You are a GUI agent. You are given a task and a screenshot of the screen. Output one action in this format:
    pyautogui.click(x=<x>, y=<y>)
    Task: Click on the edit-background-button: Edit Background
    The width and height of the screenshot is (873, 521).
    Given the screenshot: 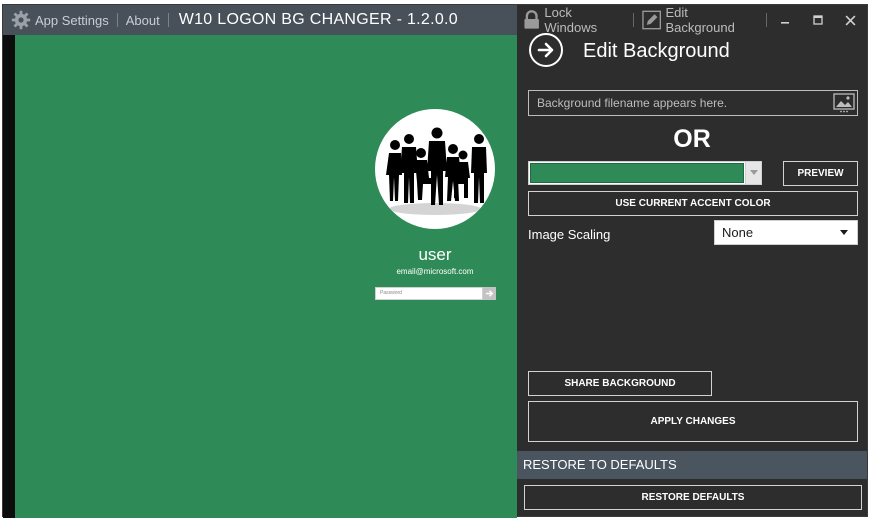 What is the action you would take?
    pyautogui.click(x=699, y=20)
    